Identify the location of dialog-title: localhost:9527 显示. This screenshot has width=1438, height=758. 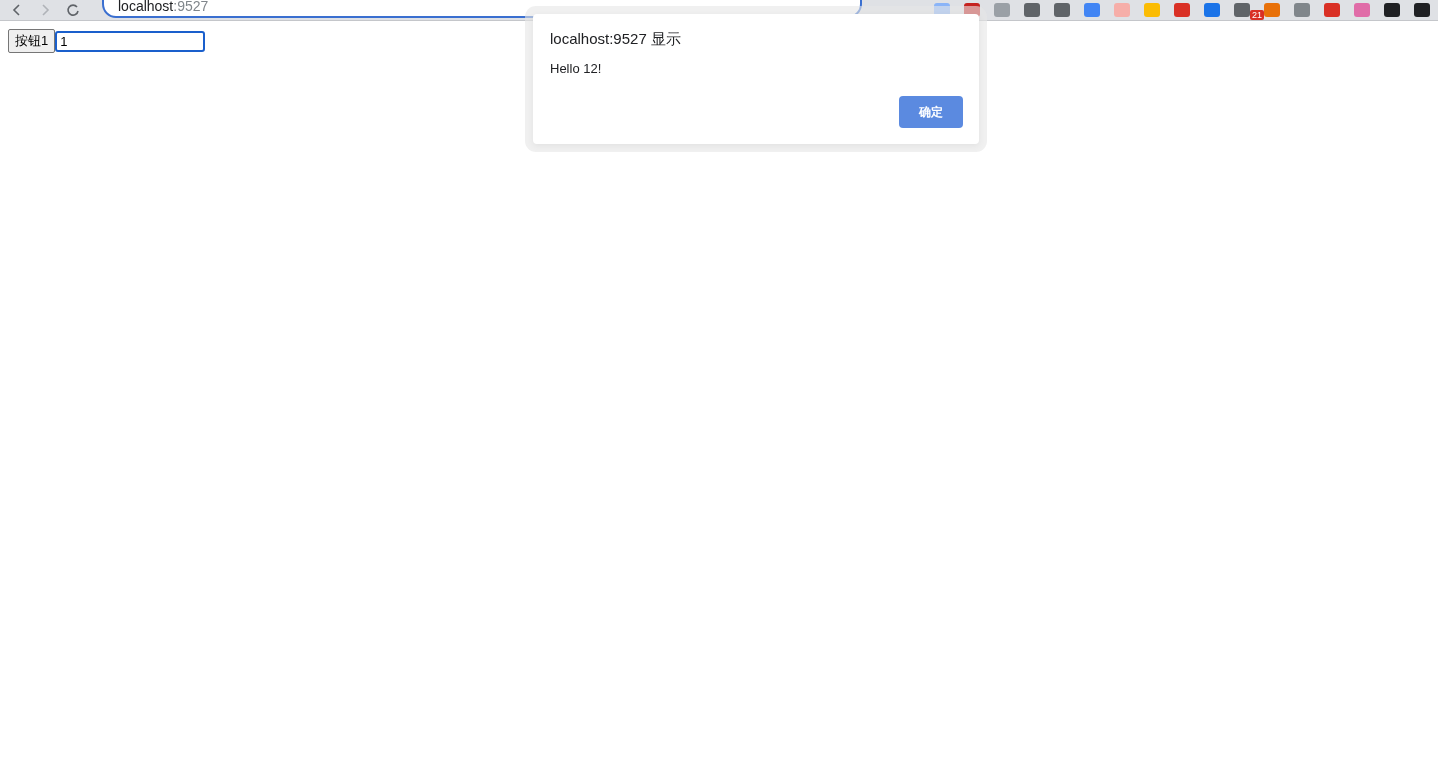
(616, 39).